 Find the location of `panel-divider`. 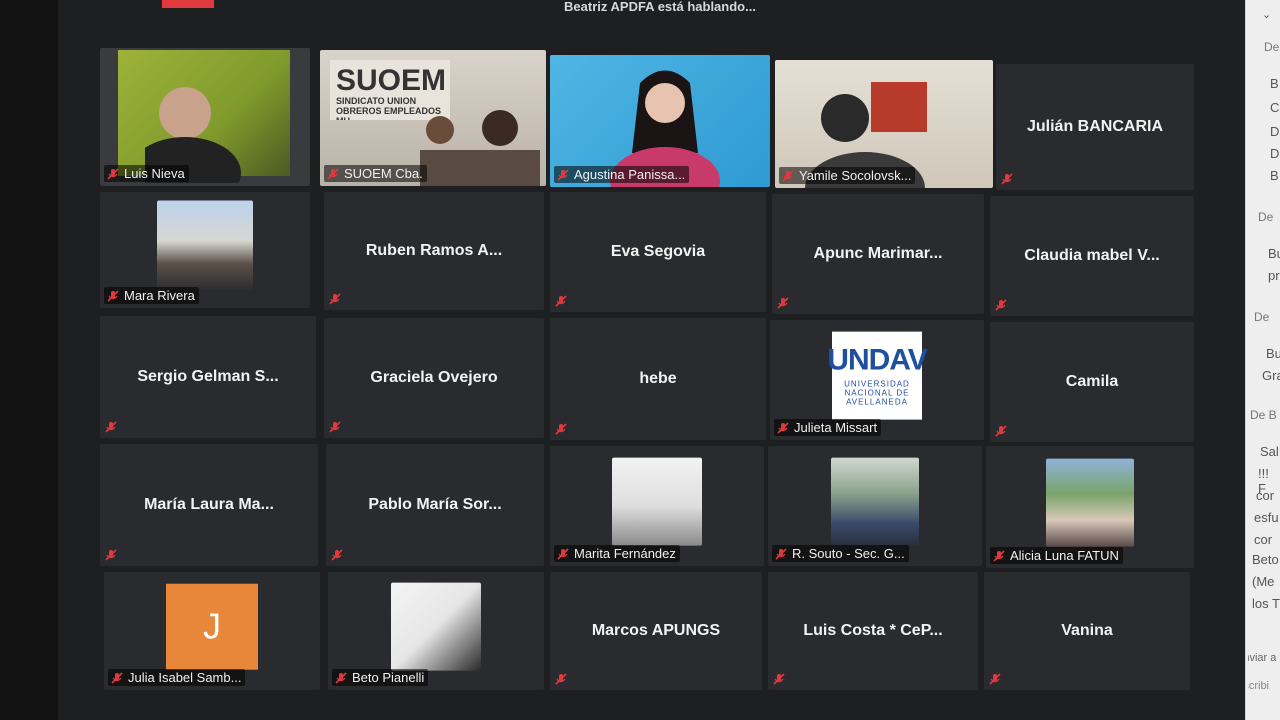

panel-divider is located at coordinates (1245, 360).